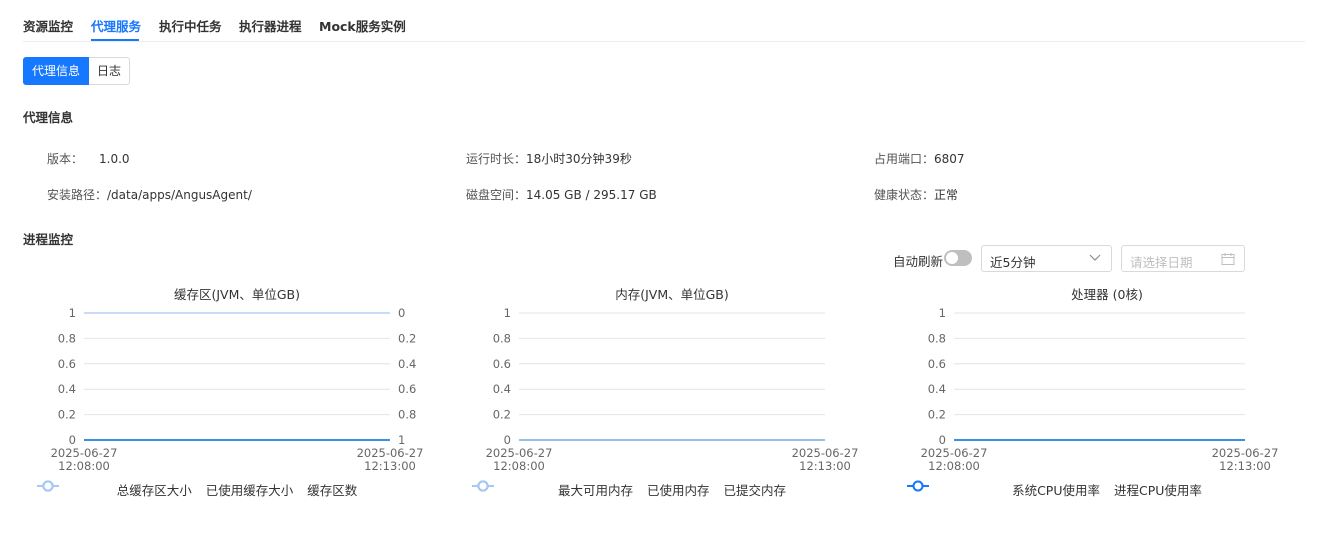  I want to click on y2-tick-label: 0, so click(401, 313).